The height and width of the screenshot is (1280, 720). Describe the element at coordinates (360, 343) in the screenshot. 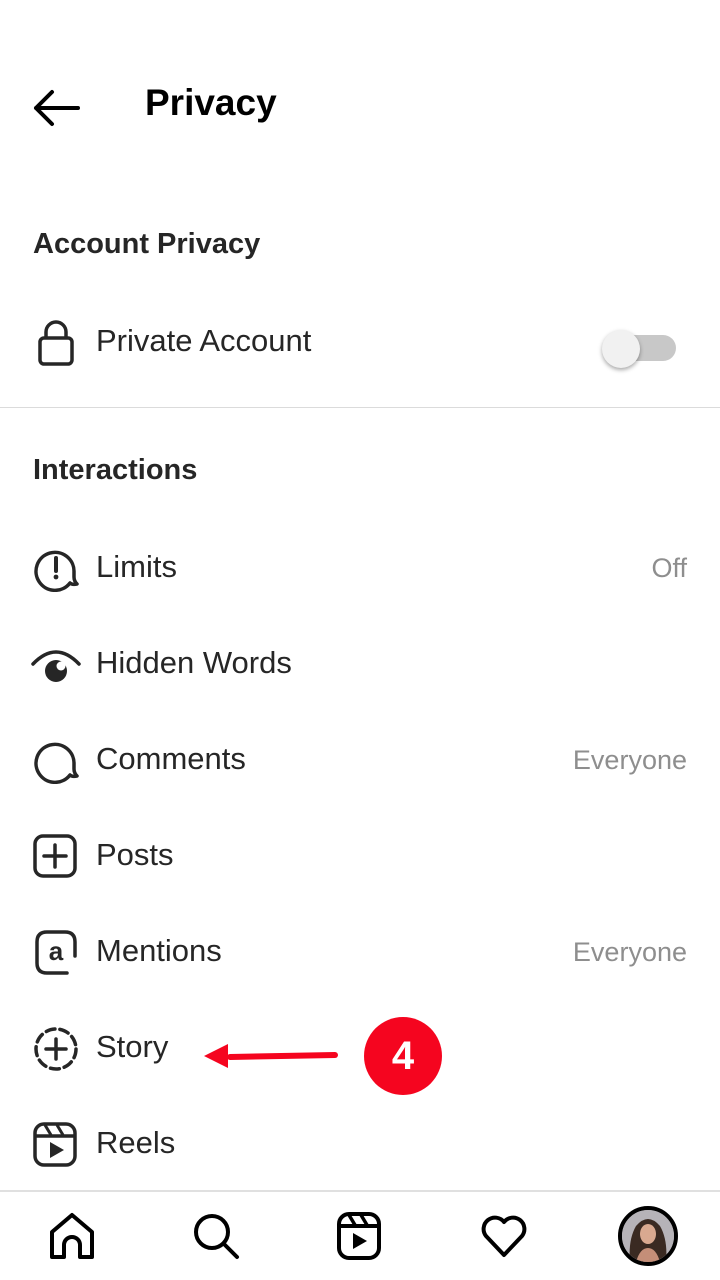

I see `private-account-row: Private Account` at that location.